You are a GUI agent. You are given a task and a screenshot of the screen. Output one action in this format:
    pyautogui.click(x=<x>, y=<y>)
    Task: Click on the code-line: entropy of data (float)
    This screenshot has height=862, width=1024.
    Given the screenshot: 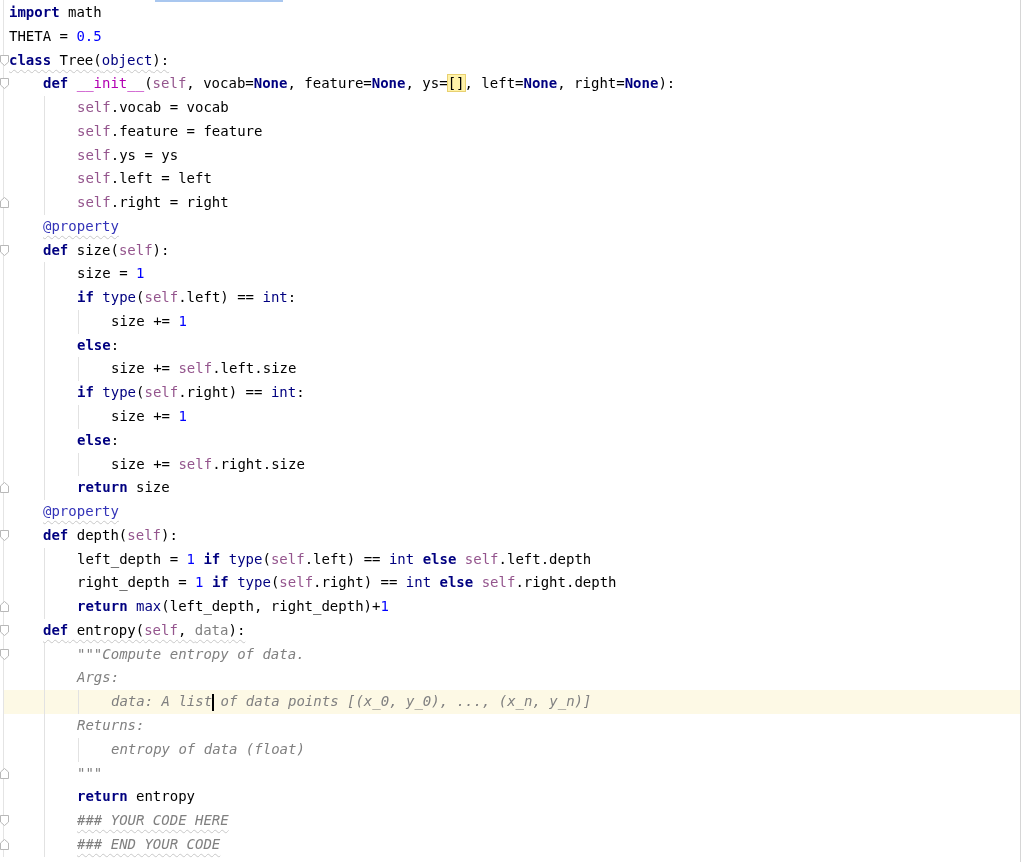 What is the action you would take?
    pyautogui.click(x=208, y=749)
    